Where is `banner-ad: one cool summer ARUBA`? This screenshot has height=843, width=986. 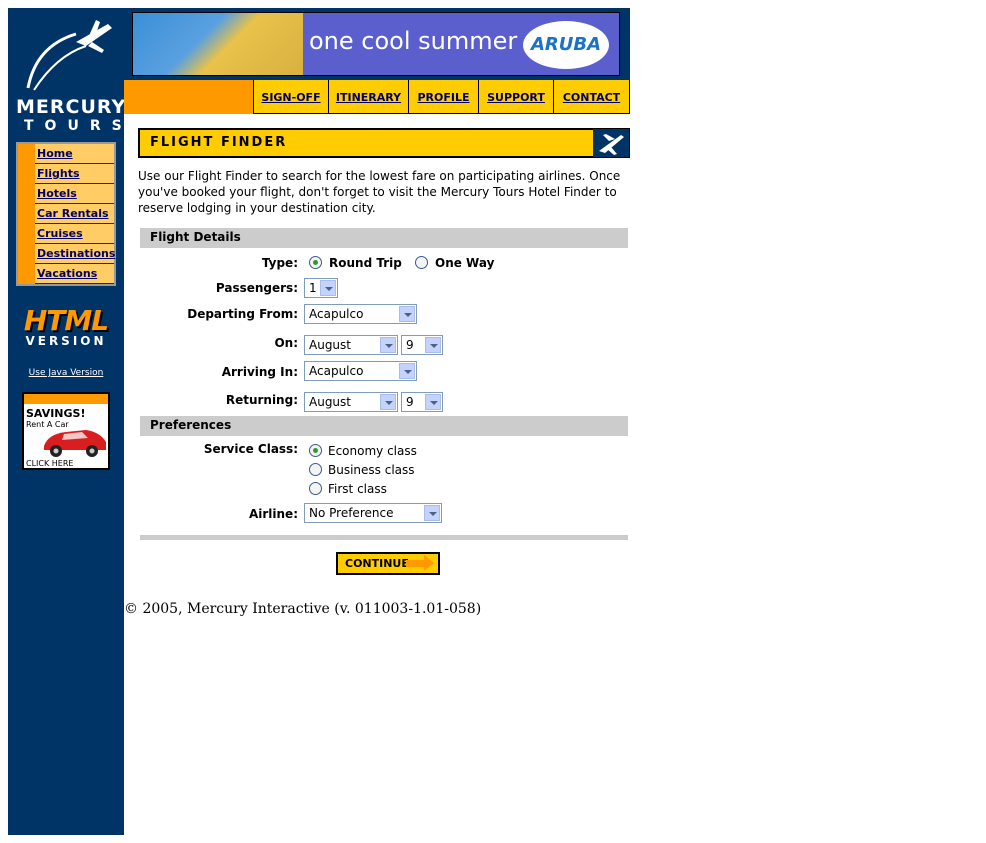 banner-ad: one cool summer ARUBA is located at coordinates (376, 44).